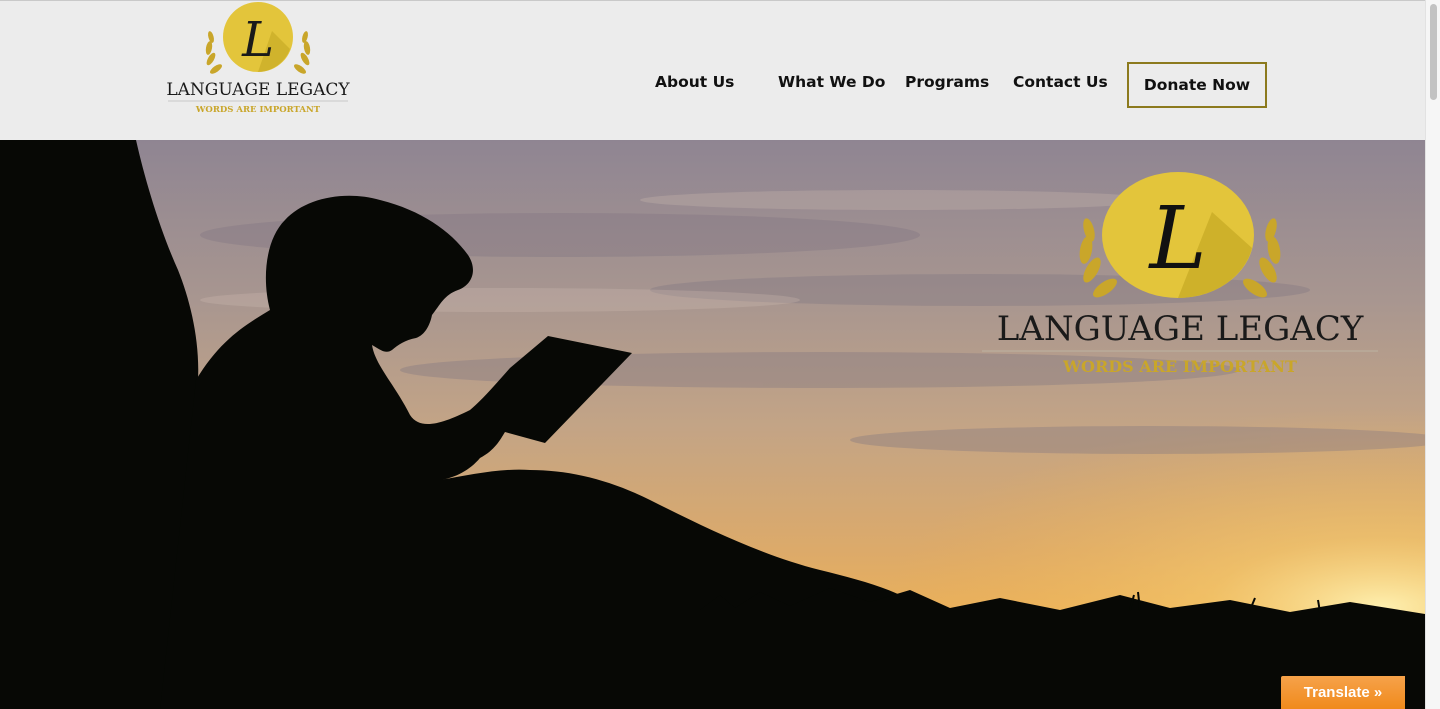  What do you see at coordinates (1176, 239) in the screenshot?
I see `hero-logo-monogram: L` at bounding box center [1176, 239].